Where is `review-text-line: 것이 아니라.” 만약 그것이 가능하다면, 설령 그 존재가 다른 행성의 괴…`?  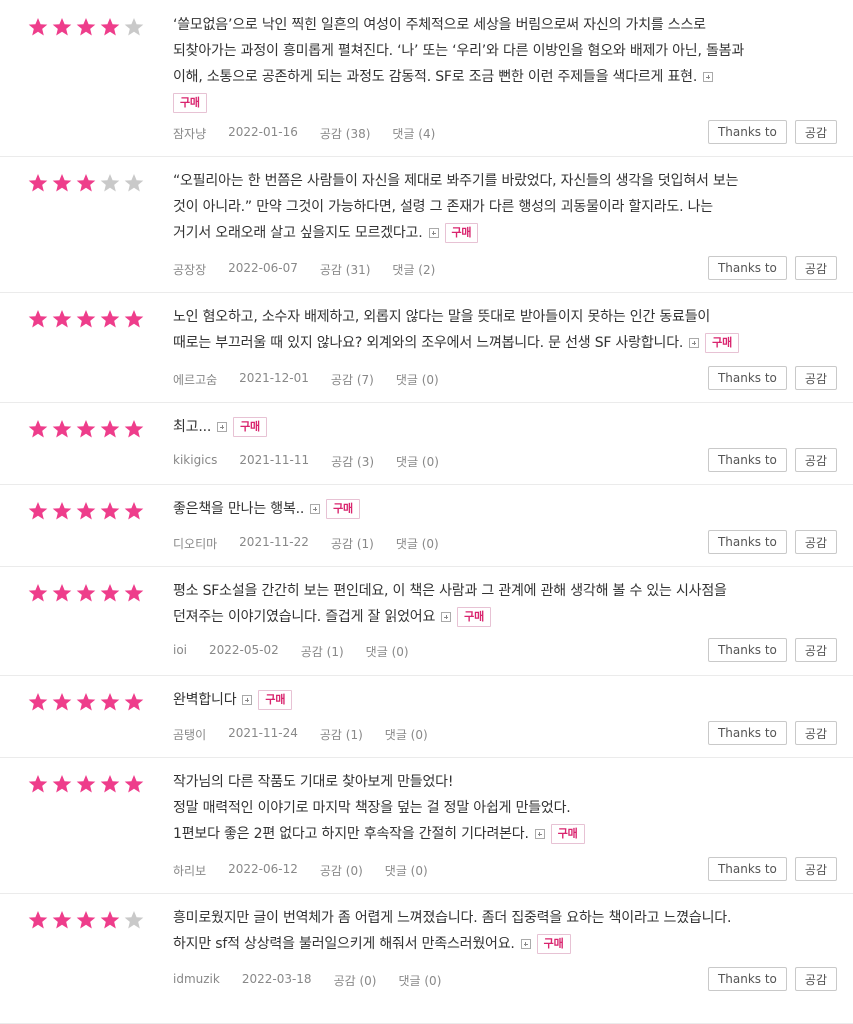
review-text-line: 것이 아니라.” 만약 그것이 가능하다면, 설령 그 존재가 다른 행성의 괴… is located at coordinates (443, 207).